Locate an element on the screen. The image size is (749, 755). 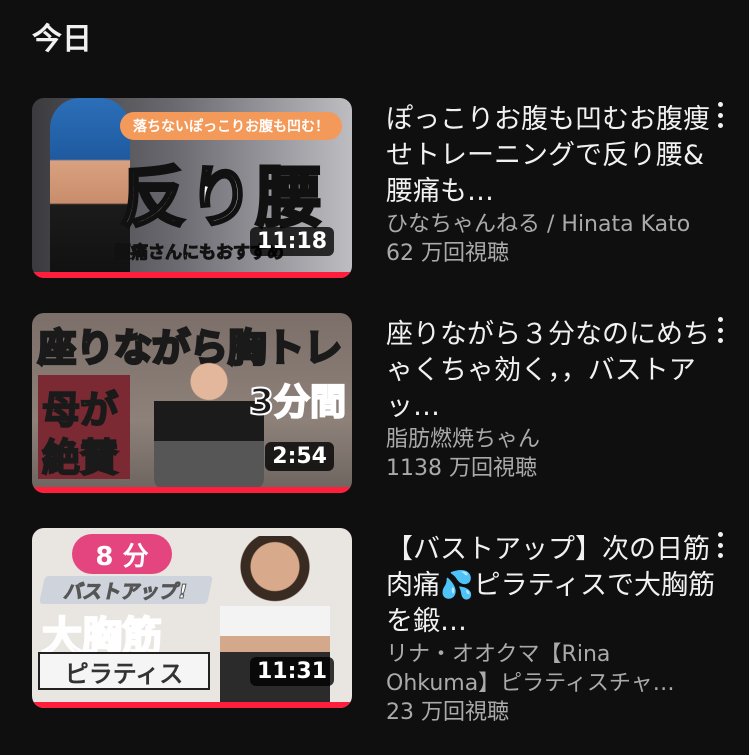
thumbnail-banner-text: 落ちないぽっこりお腹も凹む！ is located at coordinates (231, 126).